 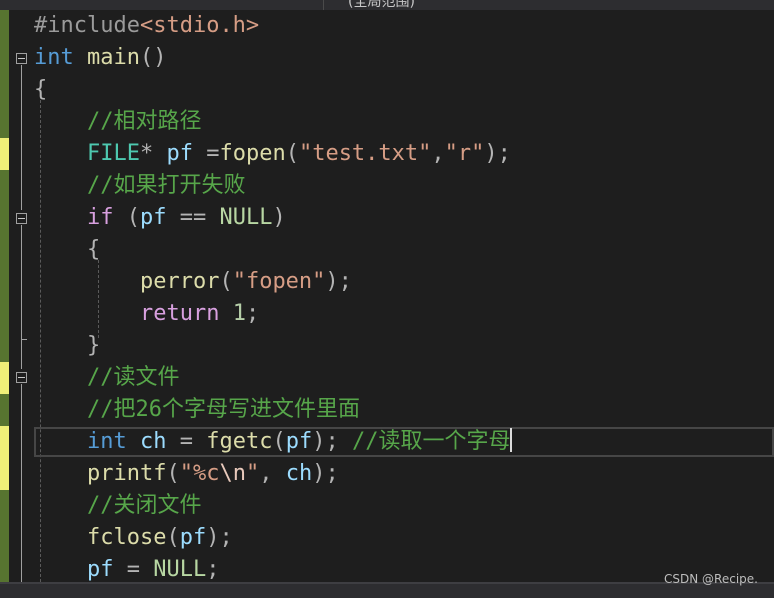 What do you see at coordinates (199, 473) in the screenshot?
I see `code-string: "%c` at bounding box center [199, 473].